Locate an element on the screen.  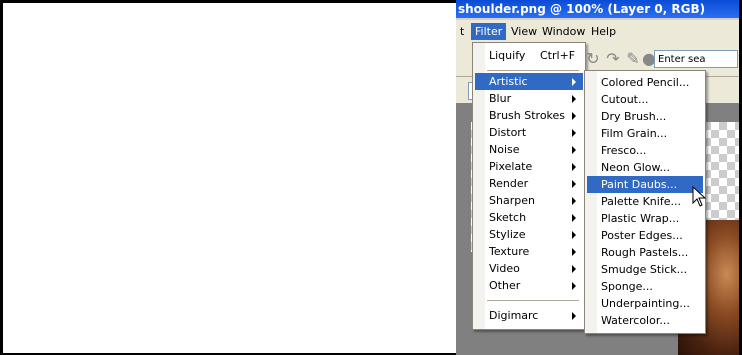
menu-item-artistic: Artistic is located at coordinates (529, 81).